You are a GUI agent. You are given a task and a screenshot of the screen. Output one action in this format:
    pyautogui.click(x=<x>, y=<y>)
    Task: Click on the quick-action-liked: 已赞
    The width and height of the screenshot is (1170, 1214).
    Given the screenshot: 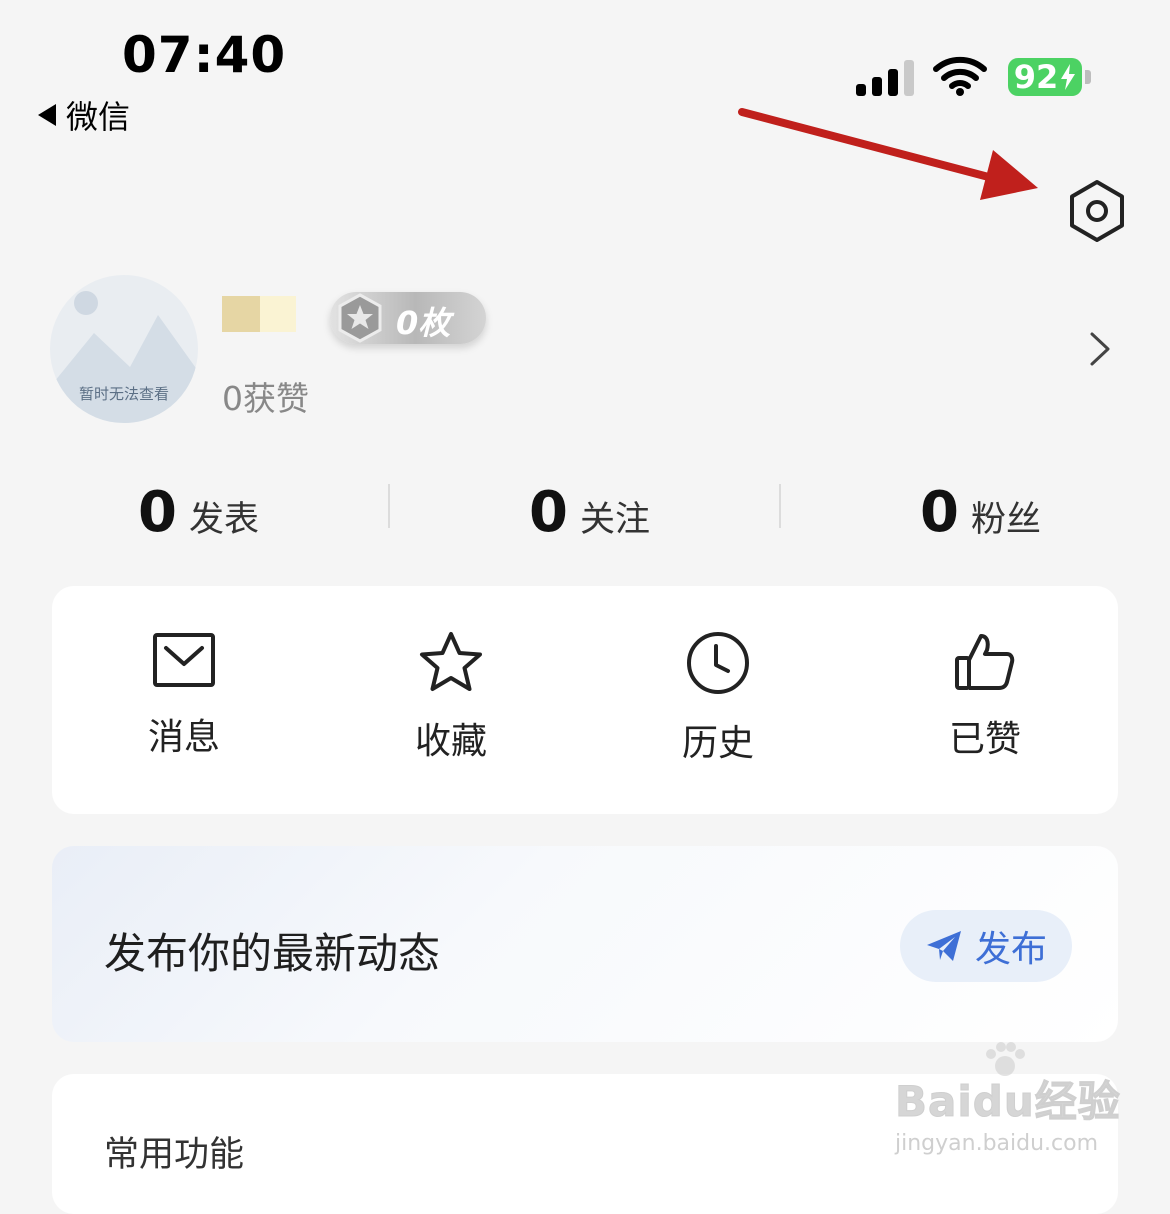 What is the action you would take?
    pyautogui.click(x=985, y=696)
    